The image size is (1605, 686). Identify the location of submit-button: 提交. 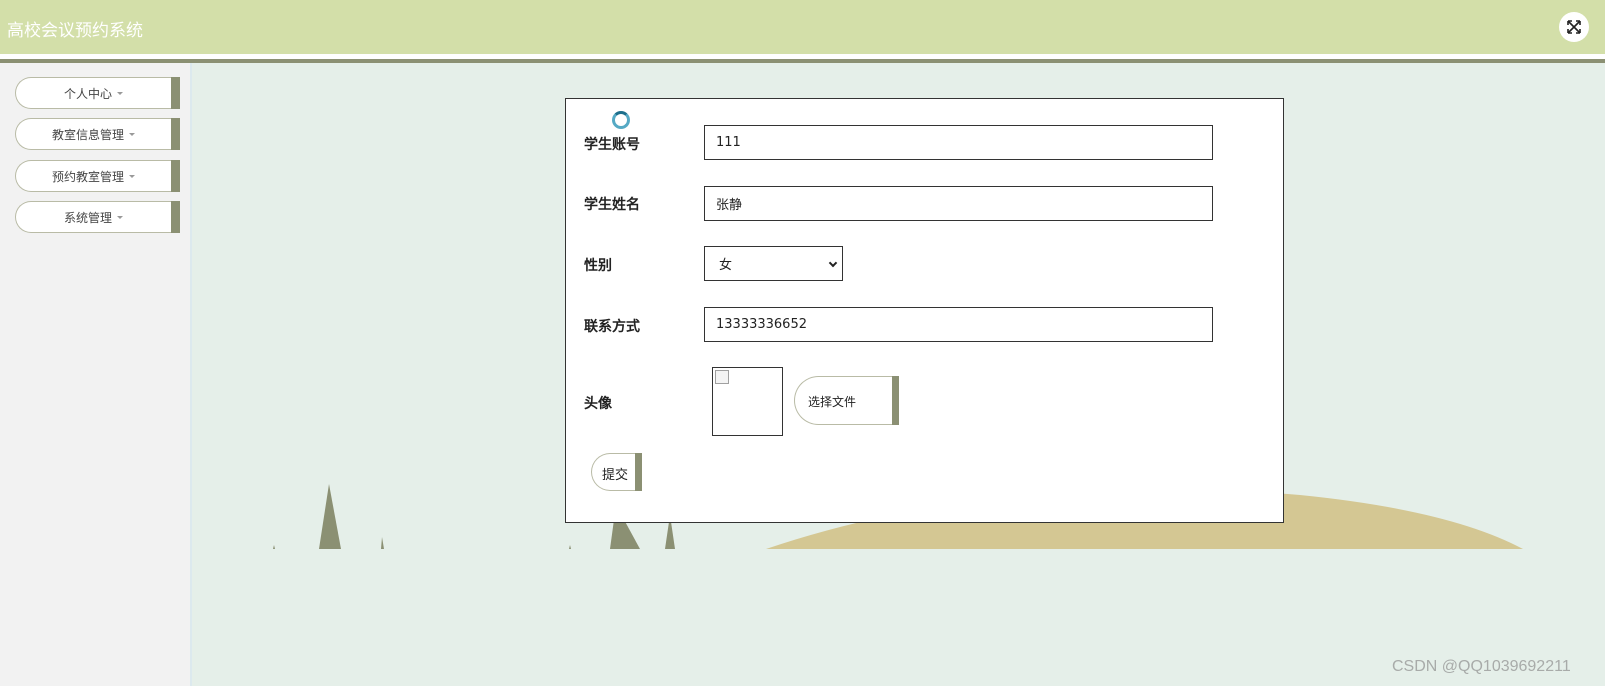
(616, 472).